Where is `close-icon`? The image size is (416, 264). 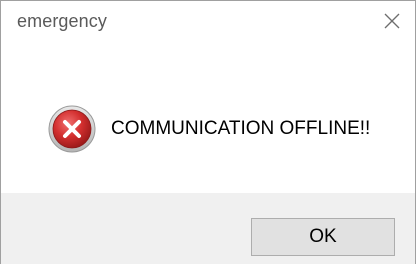 close-icon is located at coordinates (392, 21).